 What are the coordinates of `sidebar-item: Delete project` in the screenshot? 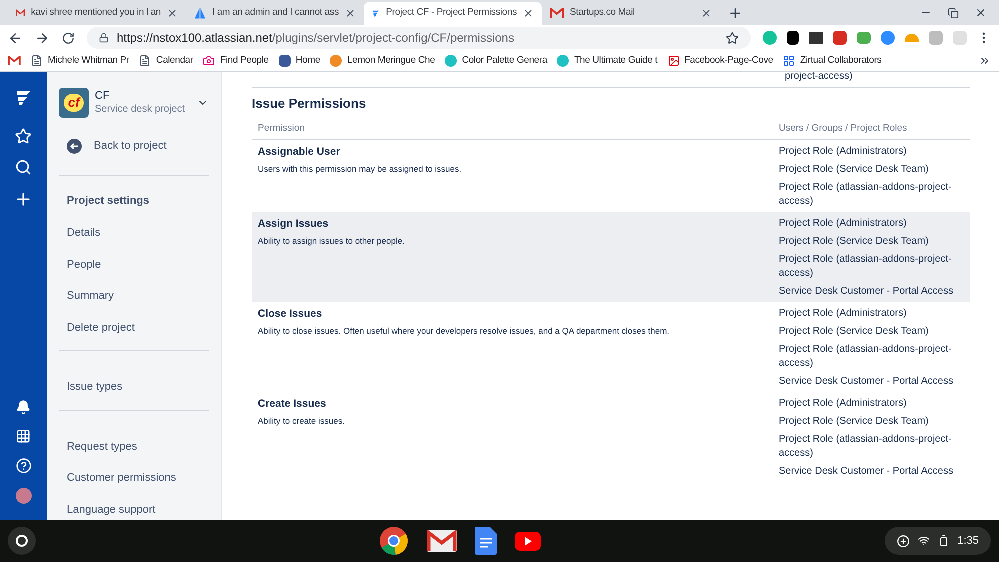 It's located at (138, 328).